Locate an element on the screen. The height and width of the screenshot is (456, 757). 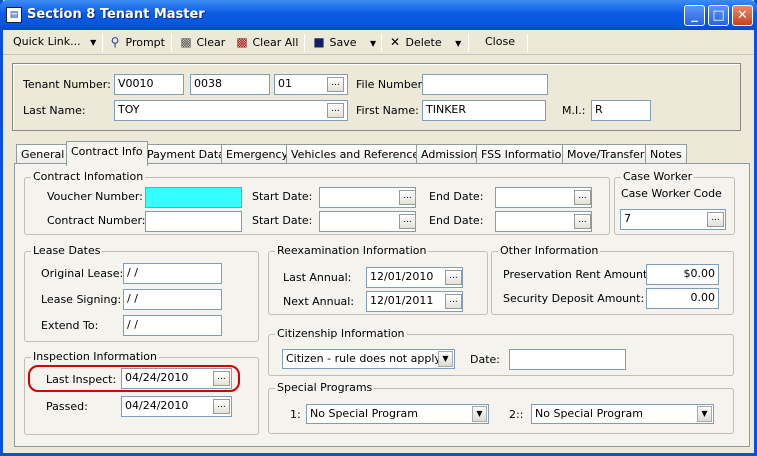
close-window-button: ✕ is located at coordinates (742, 15).